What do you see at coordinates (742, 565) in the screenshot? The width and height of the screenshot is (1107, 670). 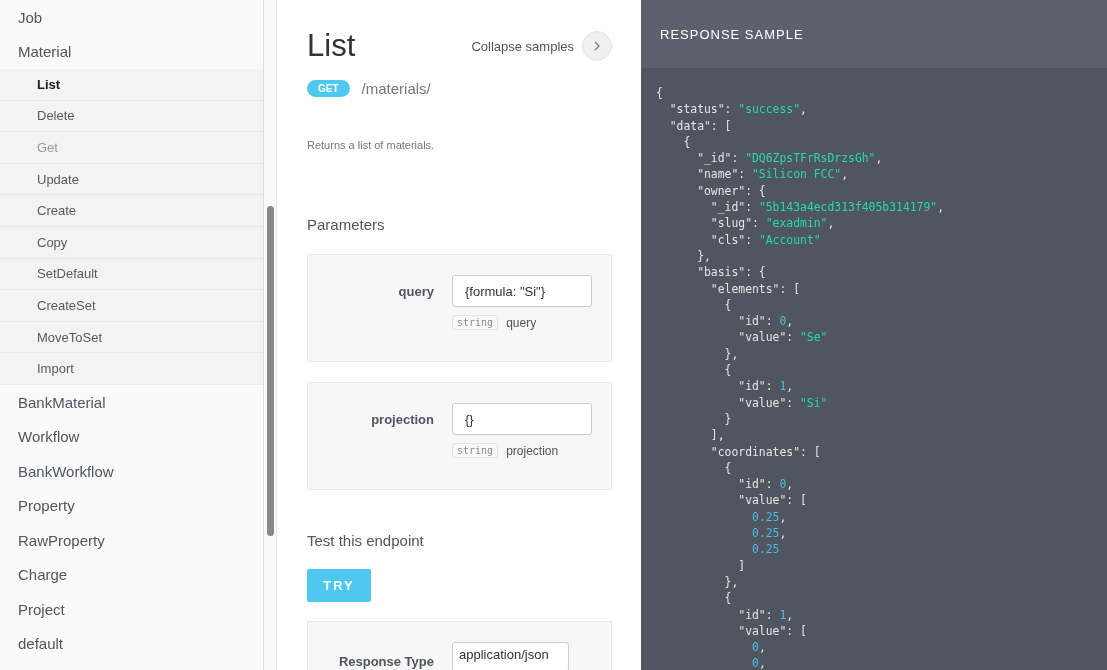 I see `code-line: ]` at bounding box center [742, 565].